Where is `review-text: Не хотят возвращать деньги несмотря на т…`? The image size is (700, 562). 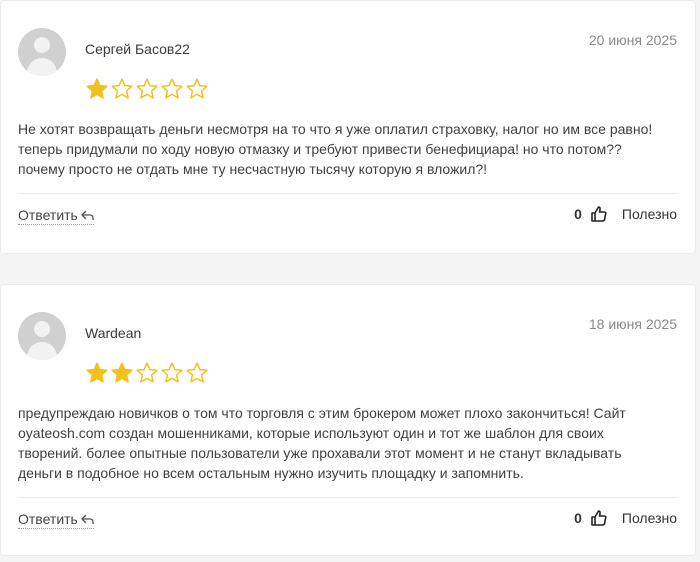 review-text: Не хотят возвращать деньги несмотря на т… is located at coordinates (335, 149).